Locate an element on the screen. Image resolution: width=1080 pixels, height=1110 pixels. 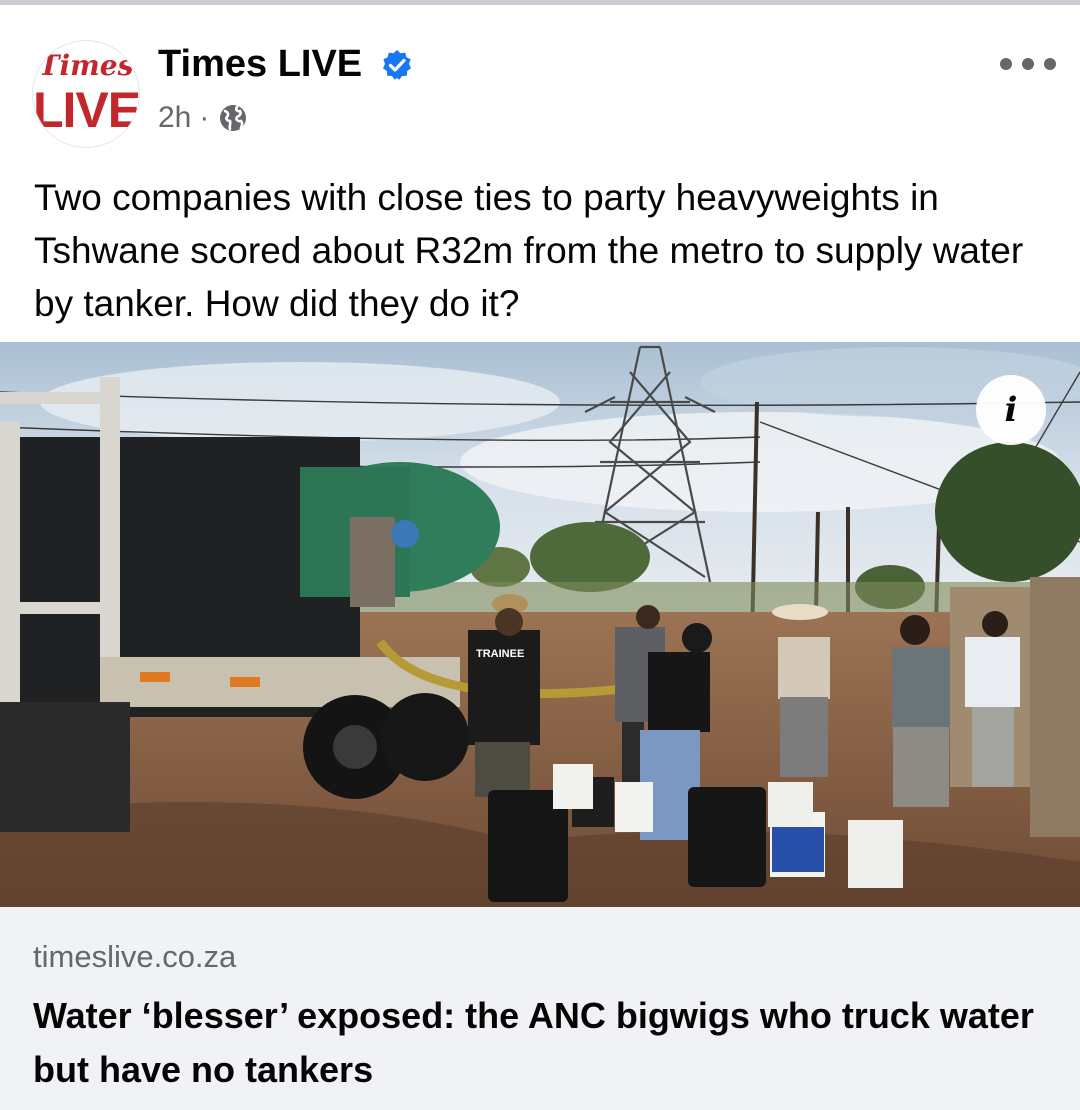
avatar-logo-live: LIVE is located at coordinates (86, 110).